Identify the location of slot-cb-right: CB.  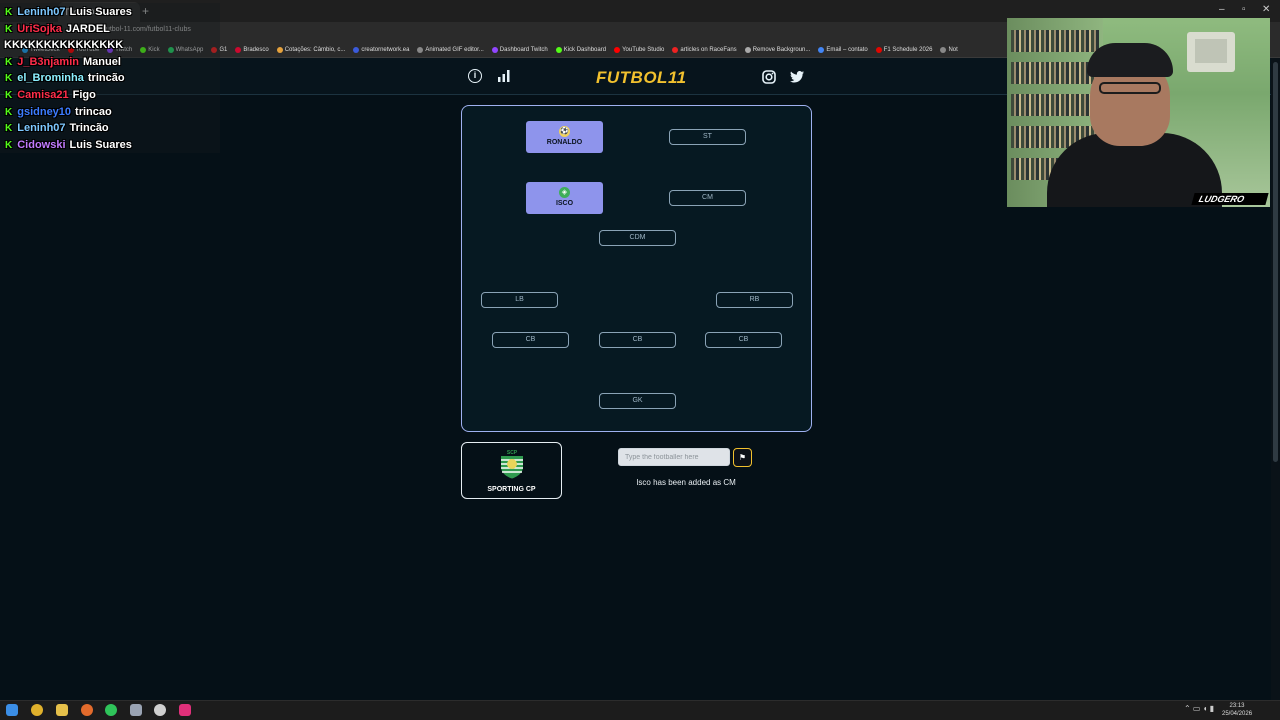
(743, 340).